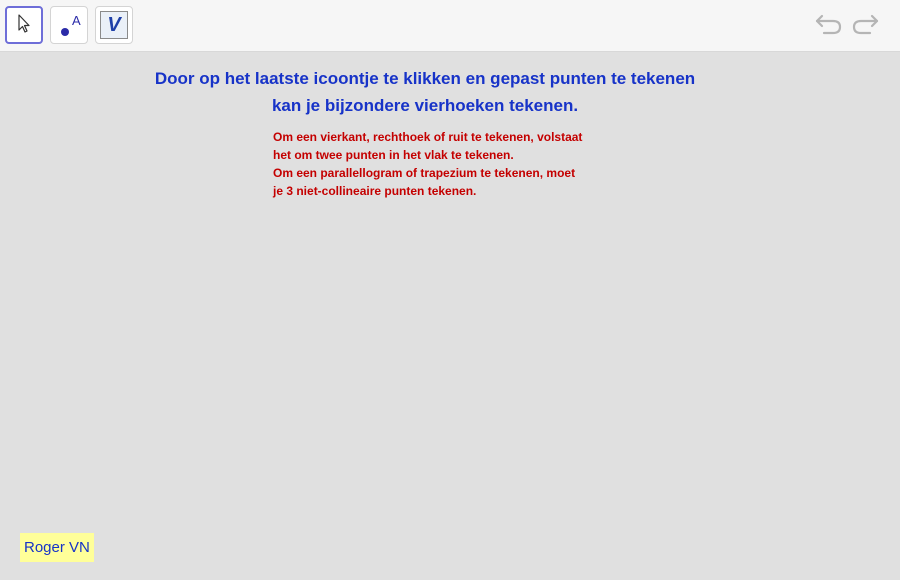 The image size is (900, 580). I want to click on custom-tool-label: V, so click(114, 24).